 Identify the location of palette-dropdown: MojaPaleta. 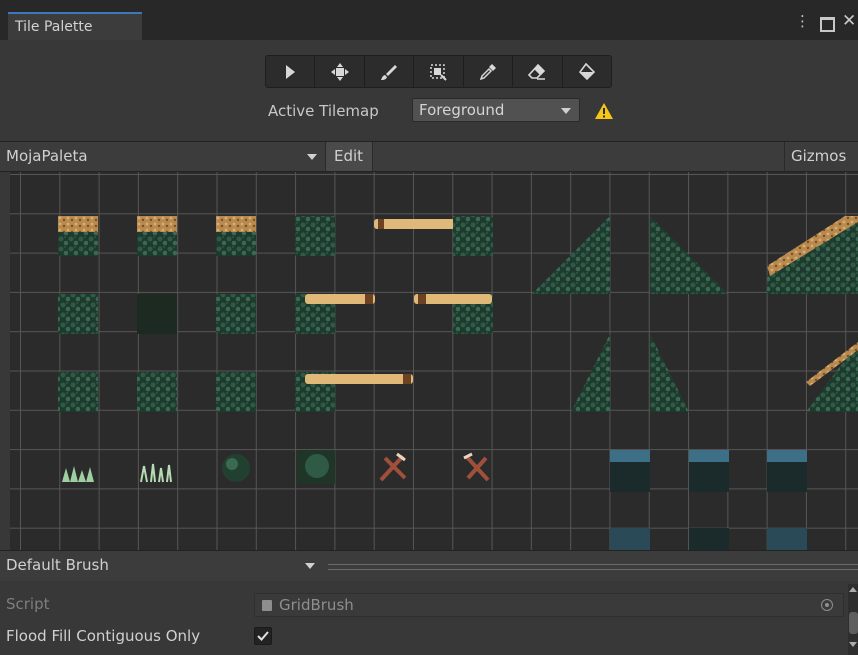
(162, 156).